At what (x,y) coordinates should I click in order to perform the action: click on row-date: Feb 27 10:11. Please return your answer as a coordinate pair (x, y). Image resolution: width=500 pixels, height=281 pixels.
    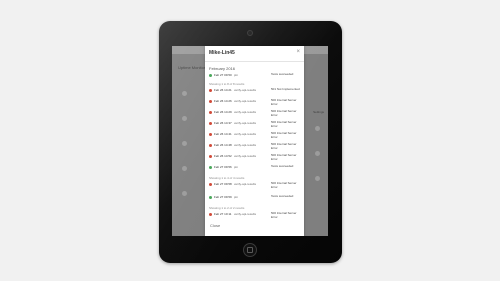
    Looking at the image, I should click on (223, 214).